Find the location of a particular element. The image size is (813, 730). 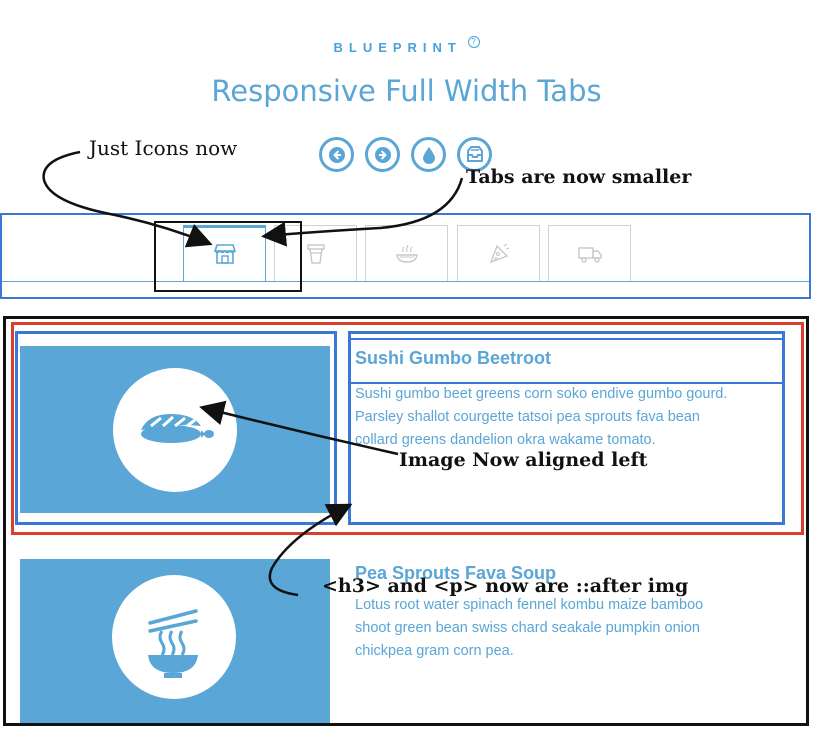

arrow-after-img is located at coordinates (310, 550).